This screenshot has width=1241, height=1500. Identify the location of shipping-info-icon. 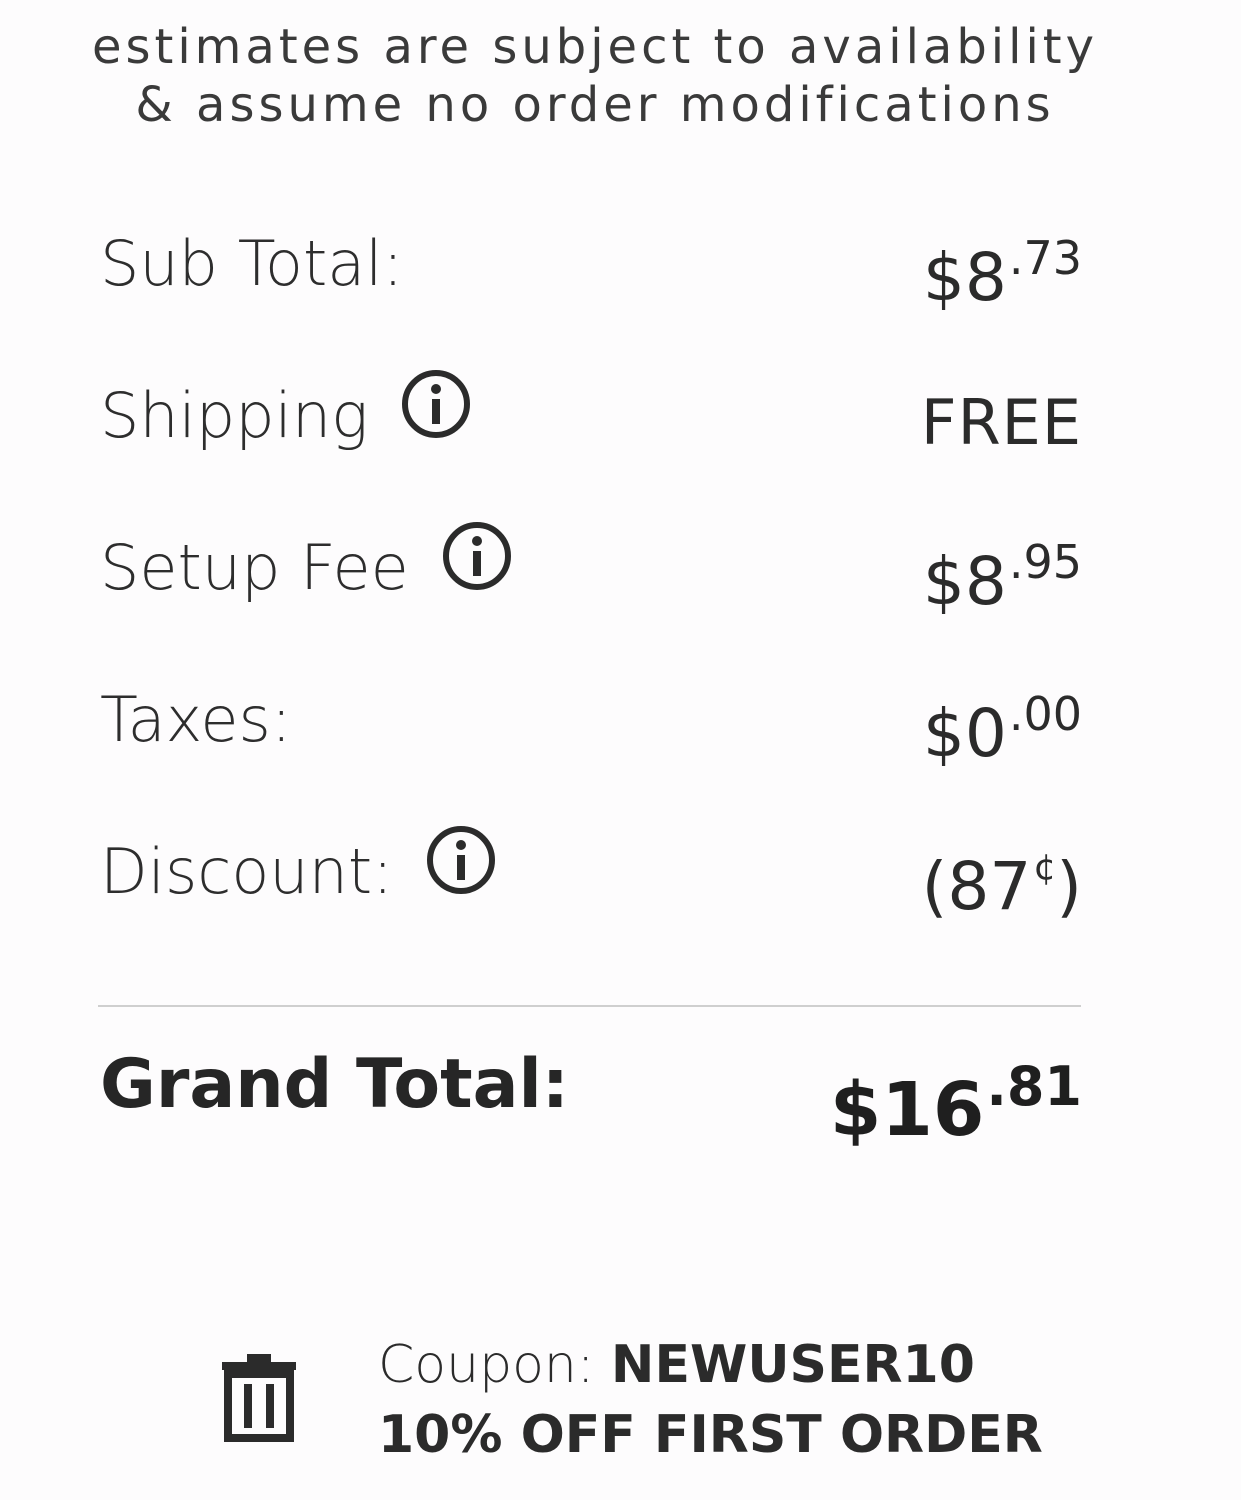
(436, 404).